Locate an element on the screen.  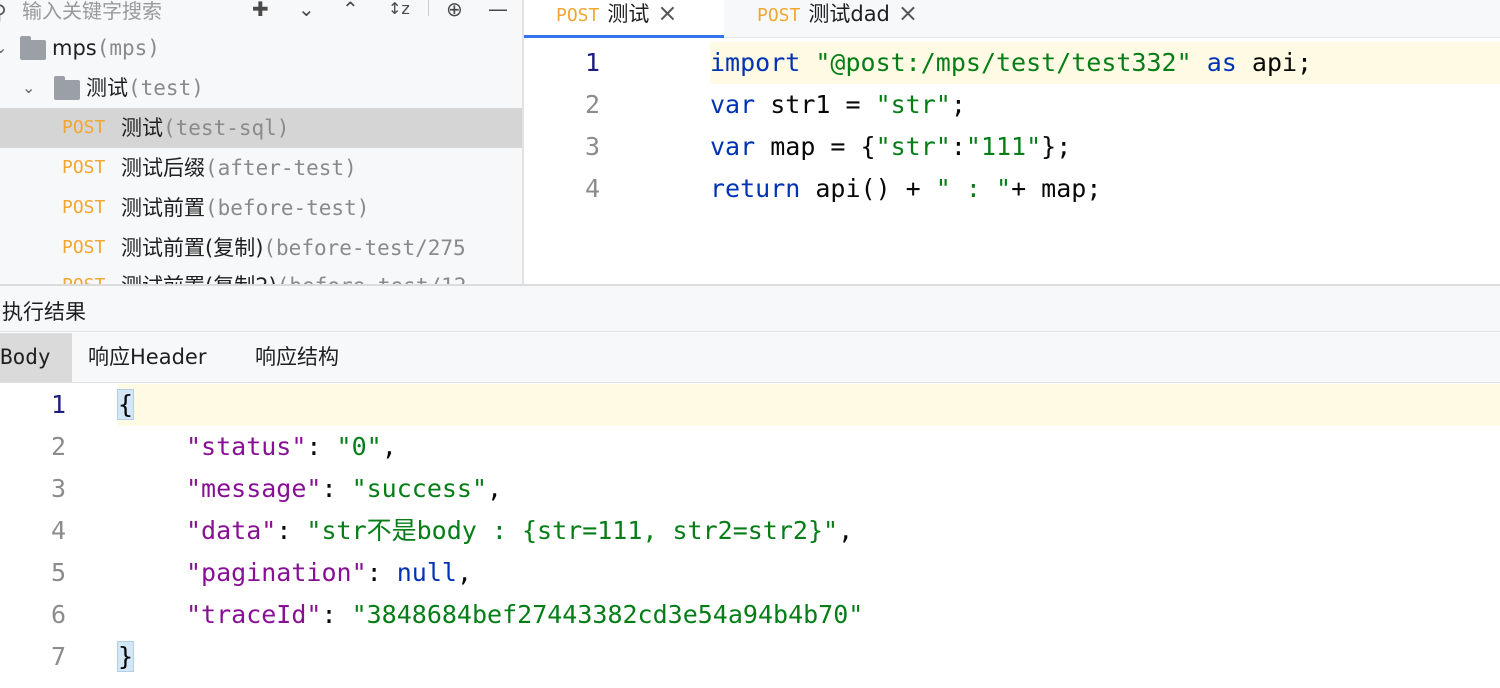
json-value: "0" is located at coordinates (359, 446).